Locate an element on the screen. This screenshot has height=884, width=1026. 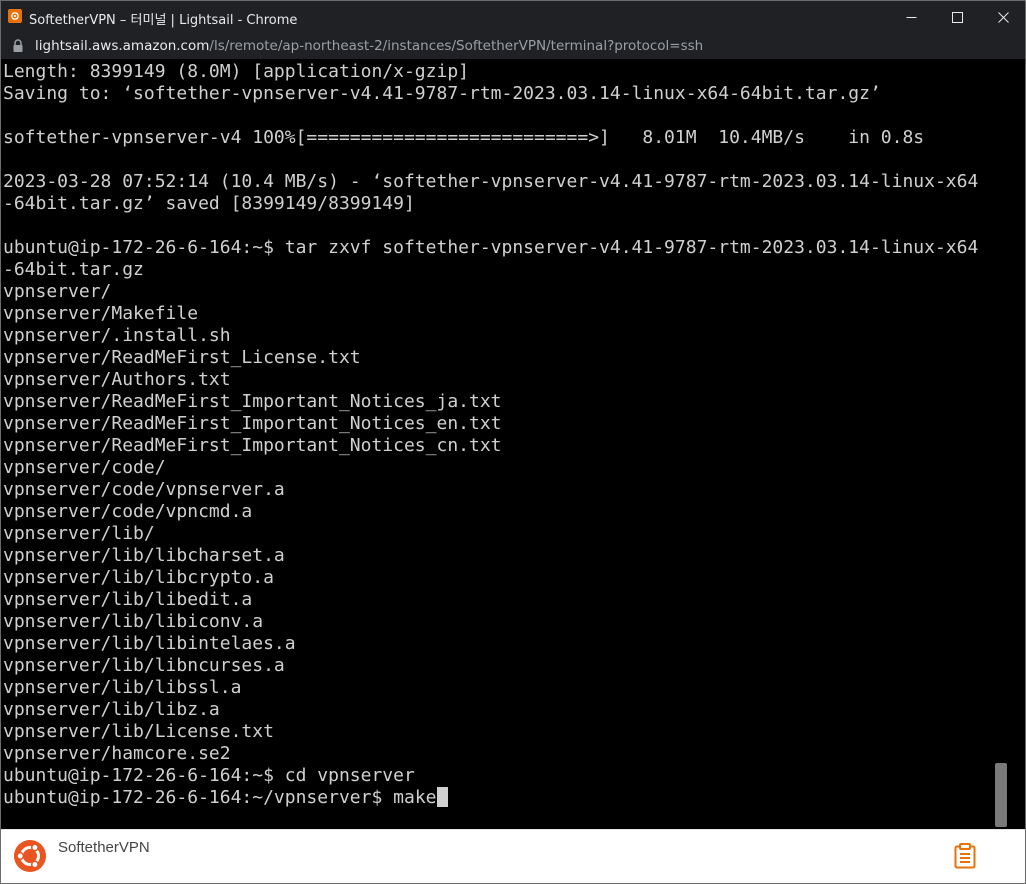
terminal-line: vpnserver/ is located at coordinates (57, 291).